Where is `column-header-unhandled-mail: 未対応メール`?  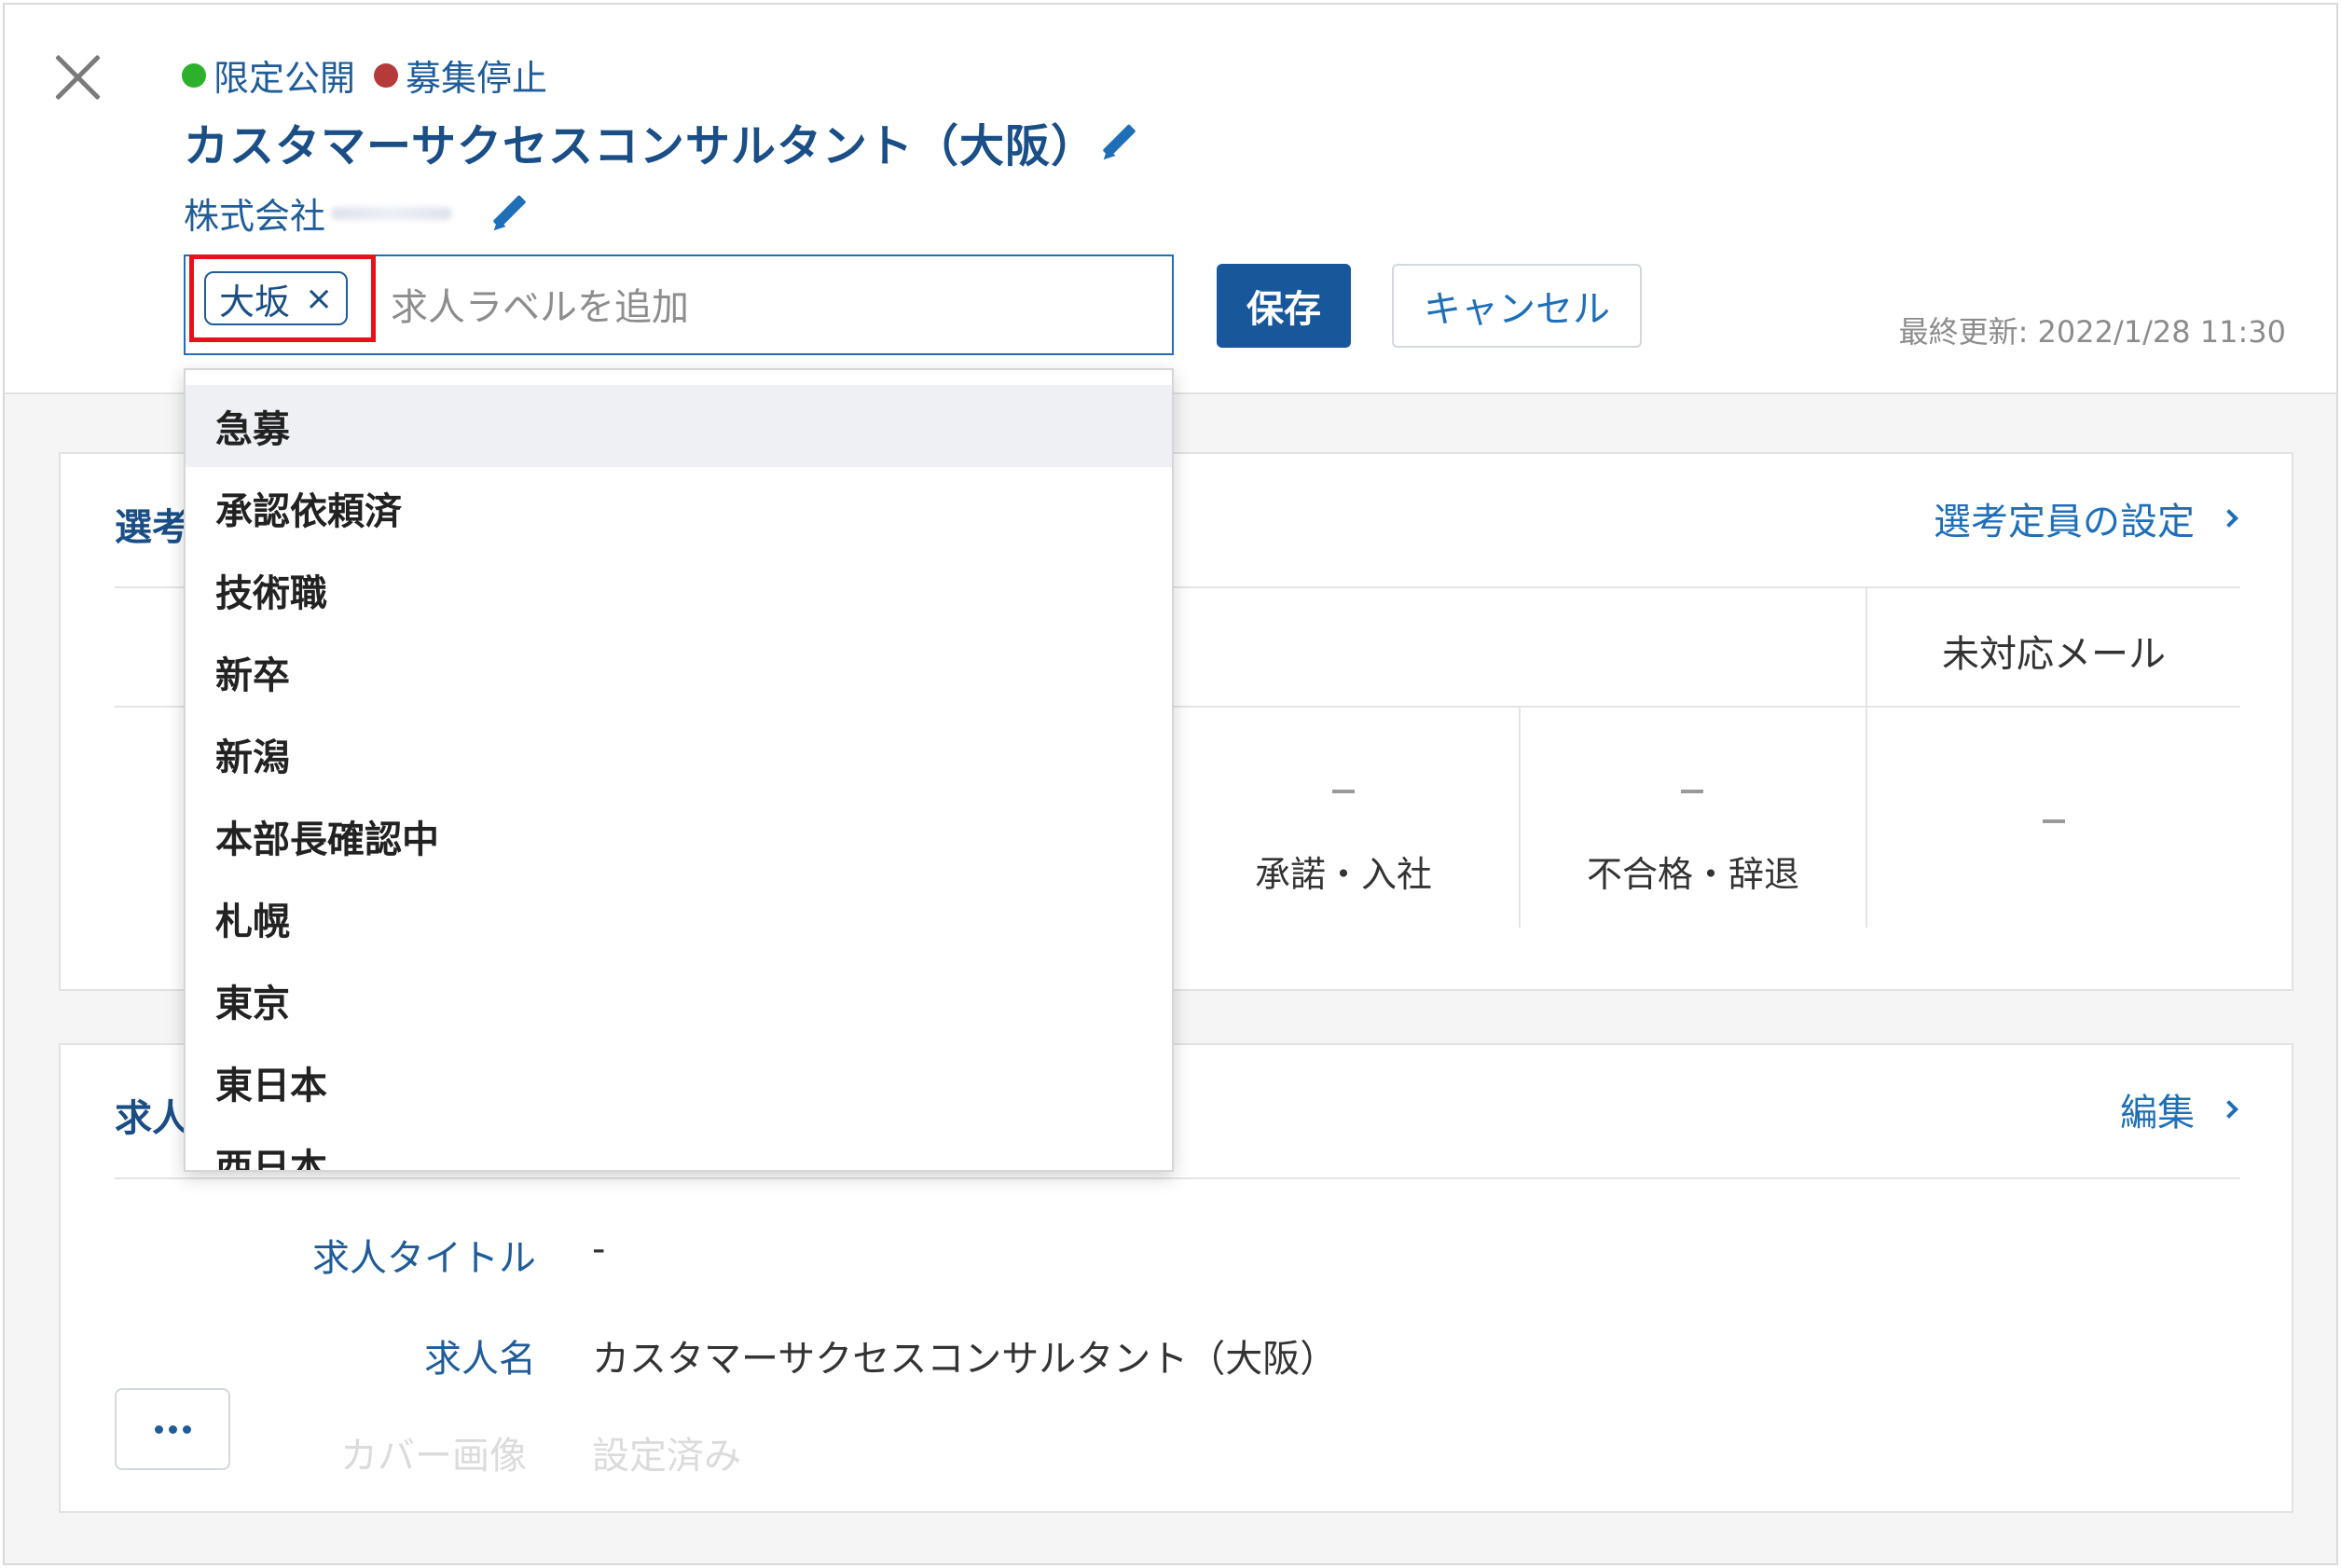
column-header-unhandled-mail: 未対応メール is located at coordinates (2054, 654).